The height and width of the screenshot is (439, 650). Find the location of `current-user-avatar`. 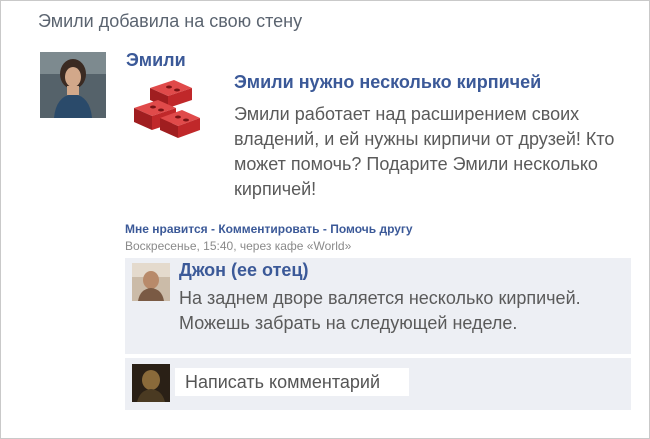

current-user-avatar is located at coordinates (151, 383).